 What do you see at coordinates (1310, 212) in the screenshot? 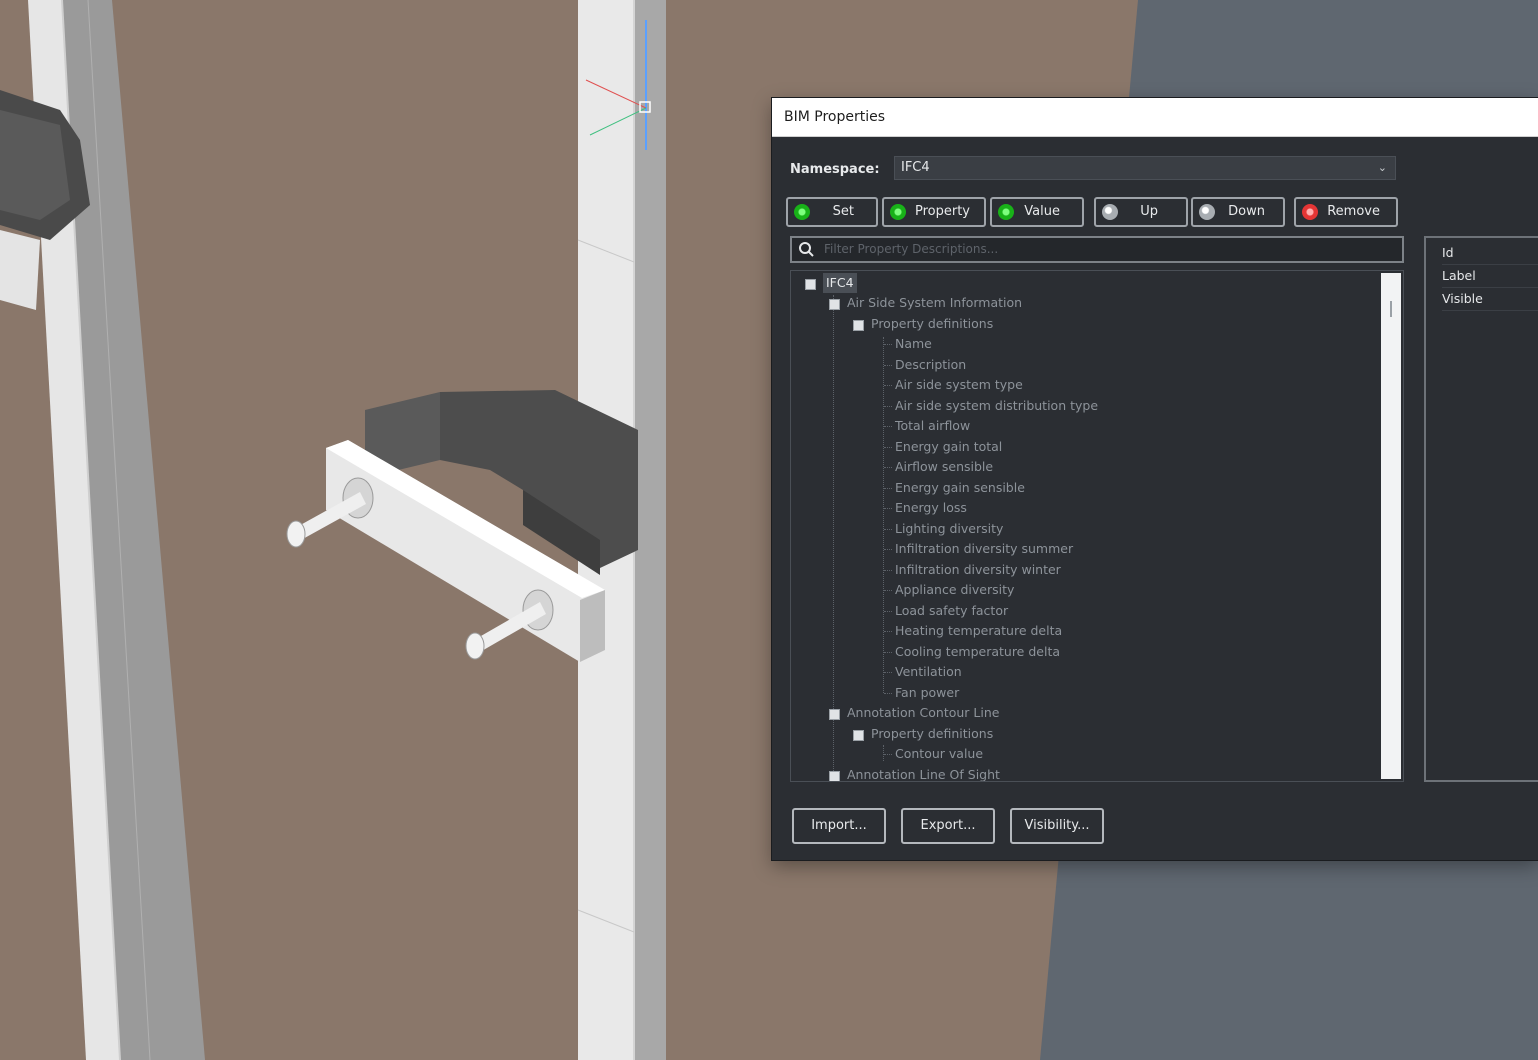
I see `remove-icon` at bounding box center [1310, 212].